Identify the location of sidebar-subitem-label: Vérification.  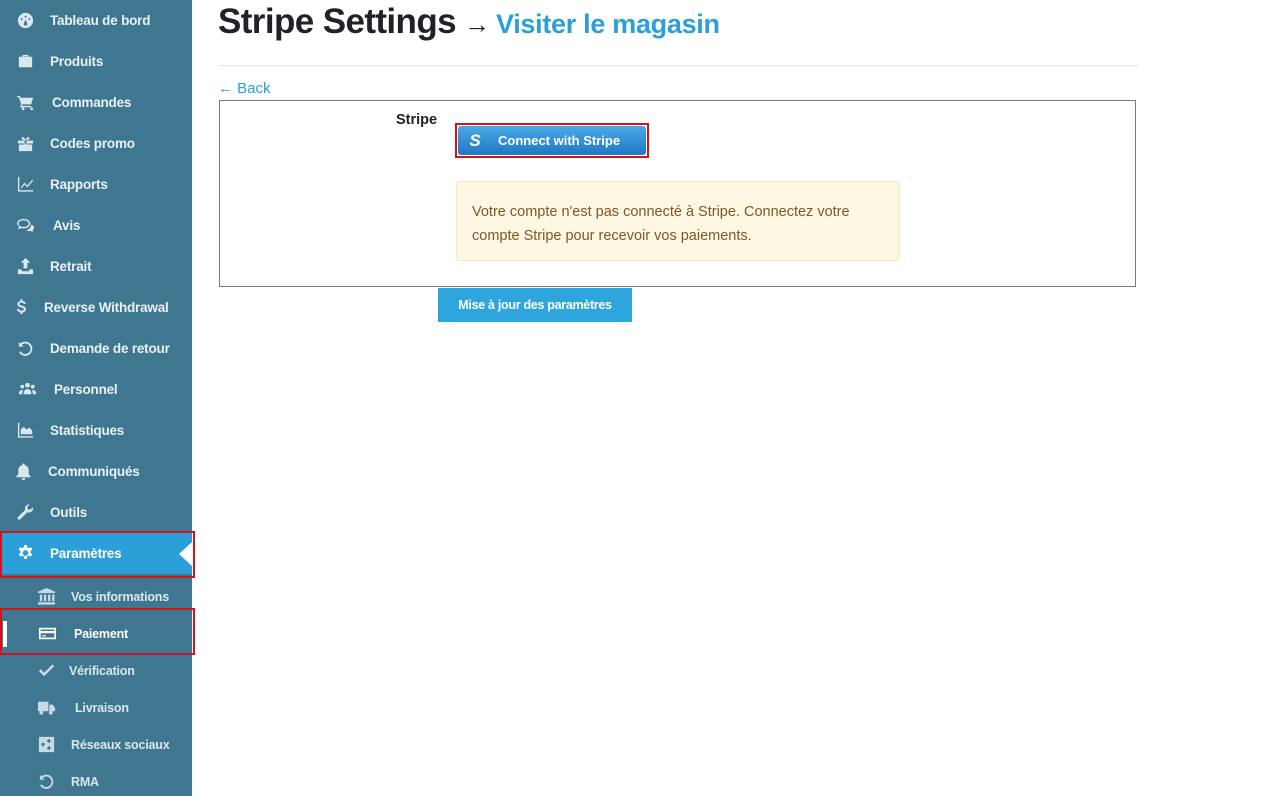
(102, 670).